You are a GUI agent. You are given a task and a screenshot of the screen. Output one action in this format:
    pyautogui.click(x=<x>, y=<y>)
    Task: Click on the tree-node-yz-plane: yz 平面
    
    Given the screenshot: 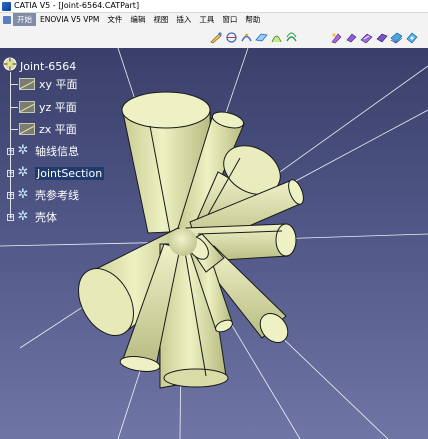 What is the action you would take?
    pyautogui.click(x=39, y=107)
    